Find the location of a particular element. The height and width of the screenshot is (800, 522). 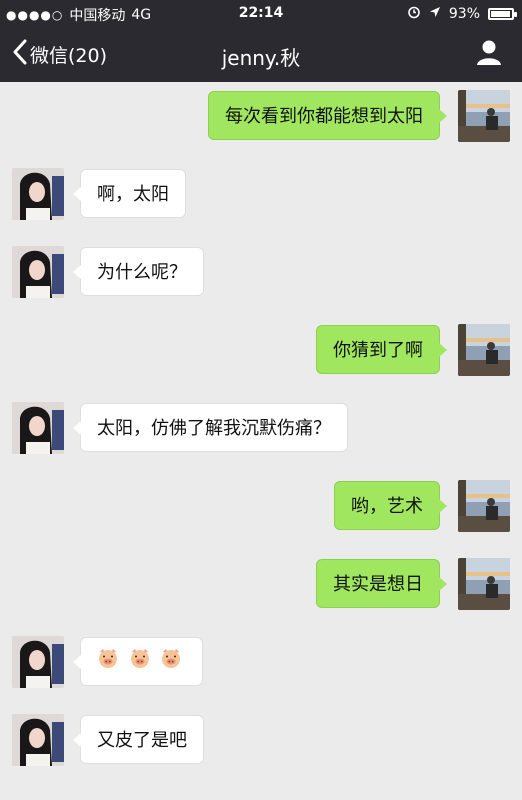

battery-level is located at coordinates (500, 14).